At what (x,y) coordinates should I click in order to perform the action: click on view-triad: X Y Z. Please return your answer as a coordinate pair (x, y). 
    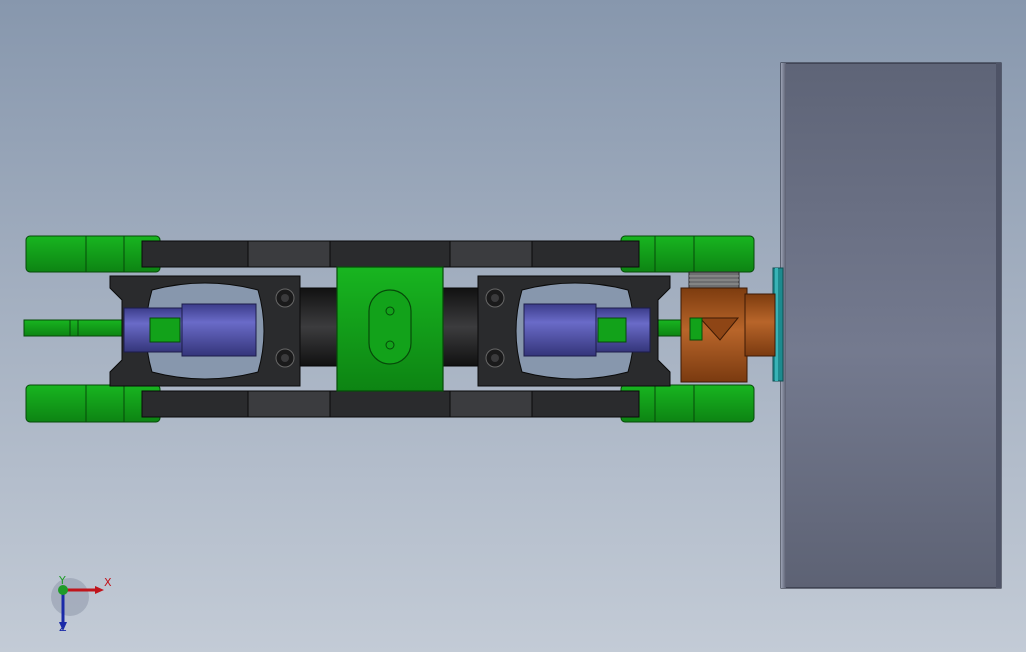
    Looking at the image, I should click on (81, 604).